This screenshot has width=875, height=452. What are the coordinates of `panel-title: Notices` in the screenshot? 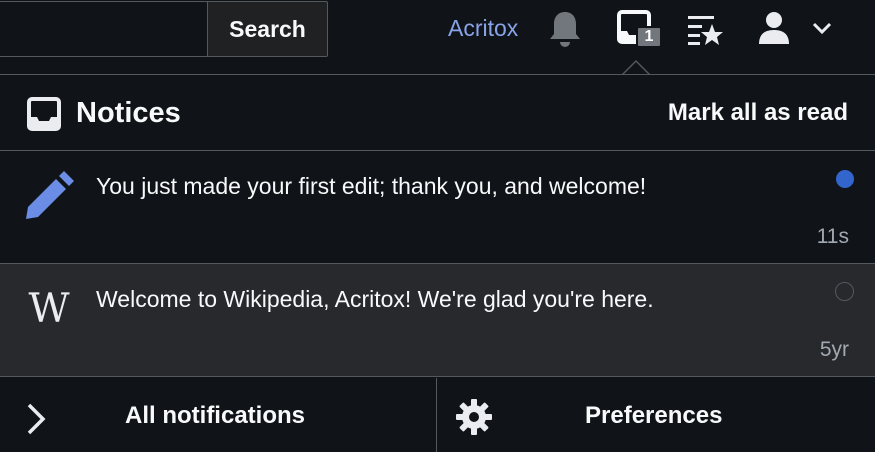 It's located at (128, 113).